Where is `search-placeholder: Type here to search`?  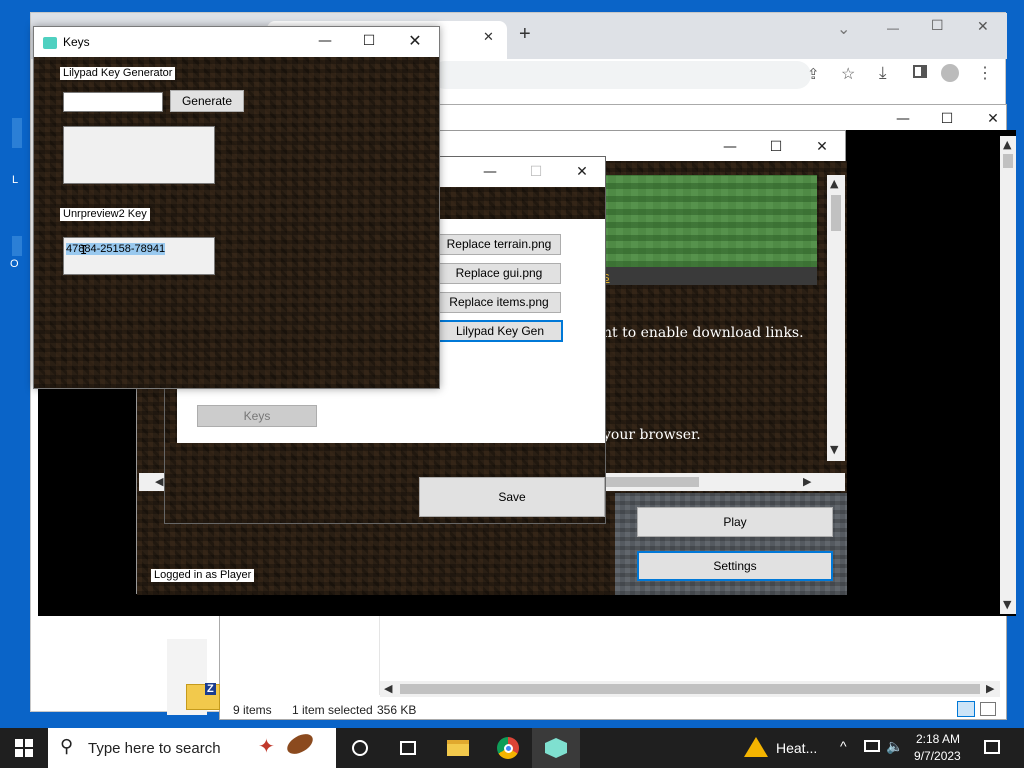
search-placeholder: Type here to search is located at coordinates (154, 748).